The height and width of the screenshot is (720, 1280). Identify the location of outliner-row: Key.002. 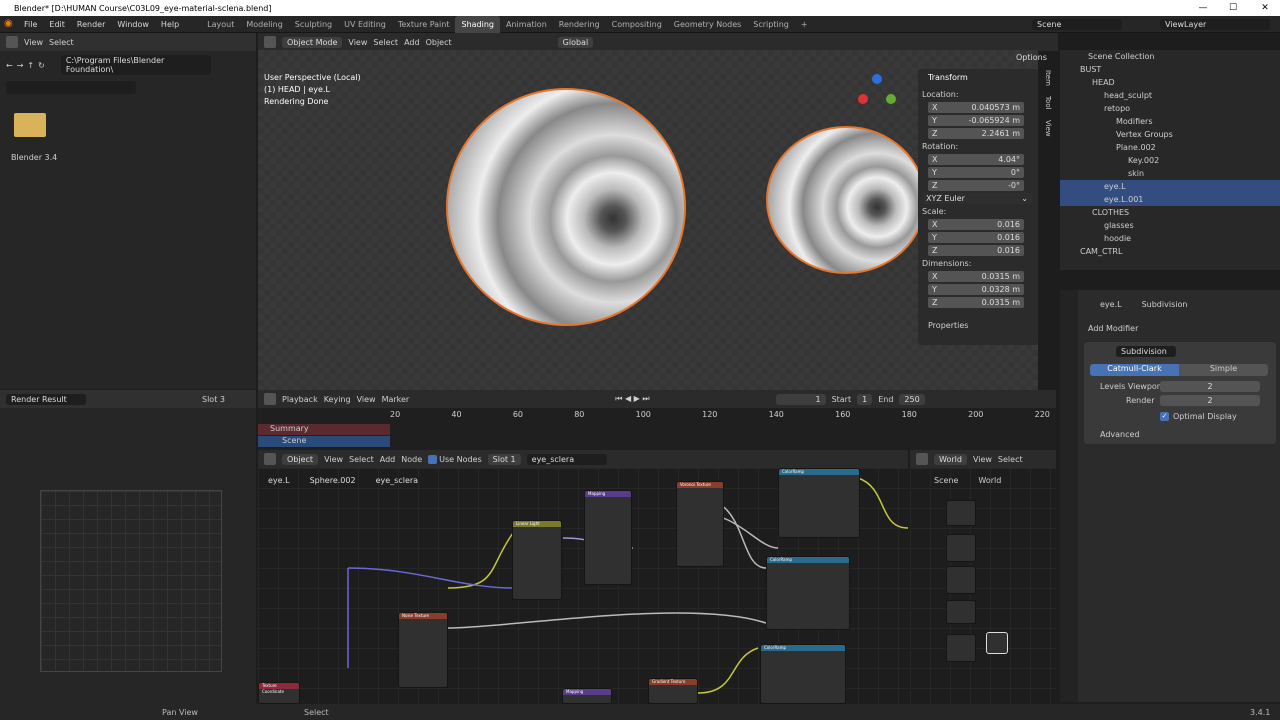
(1170, 160).